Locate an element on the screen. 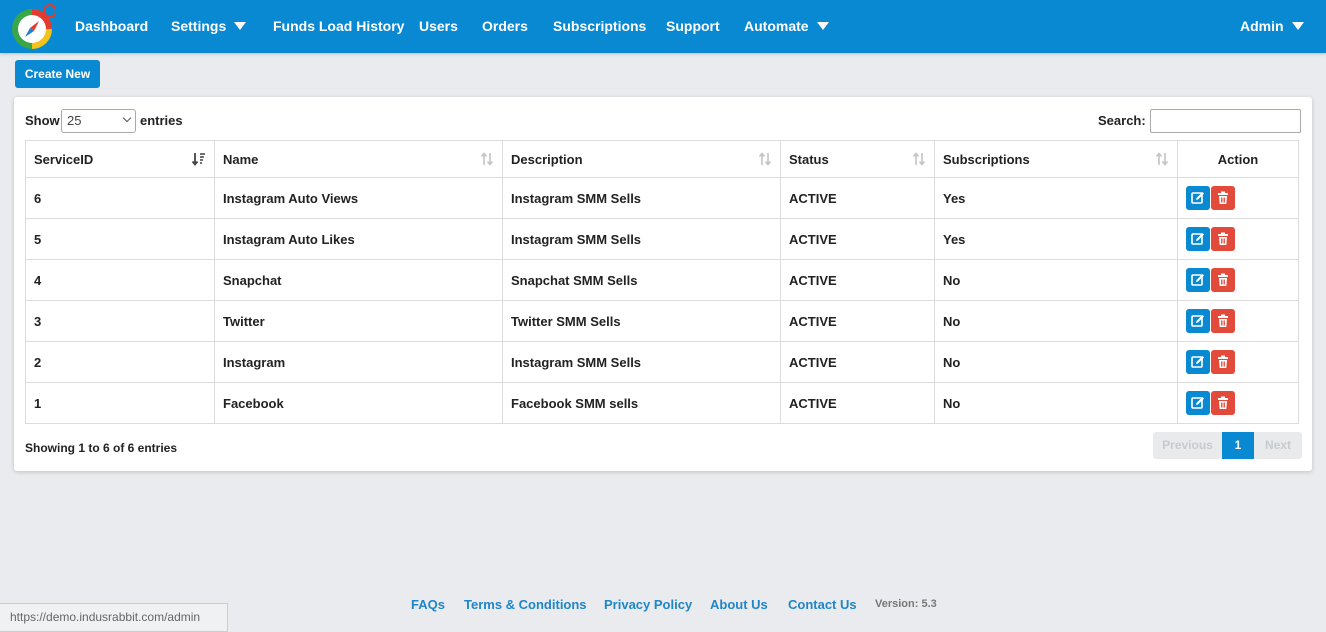  nav-orders-label: Orders is located at coordinates (505, 26).